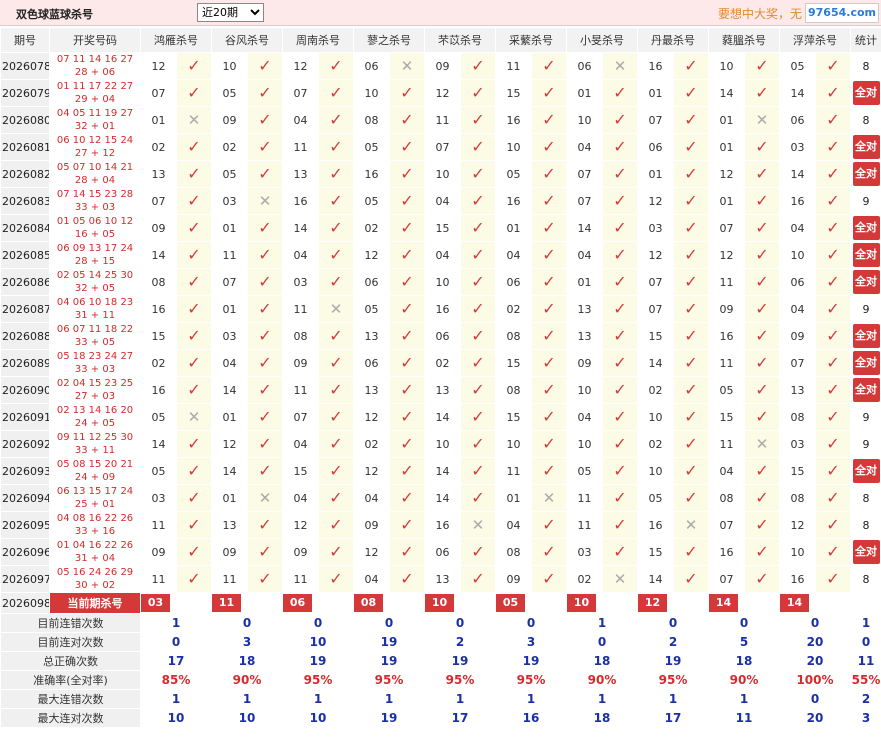 This screenshot has width=881, height=746. What do you see at coordinates (247, 680) in the screenshot?
I see `summary-value: 90%` at bounding box center [247, 680].